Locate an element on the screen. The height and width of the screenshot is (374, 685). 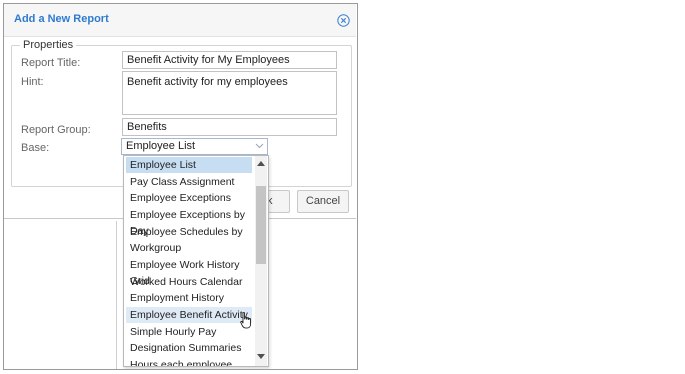
base-select: Employee List is located at coordinates (194, 146).